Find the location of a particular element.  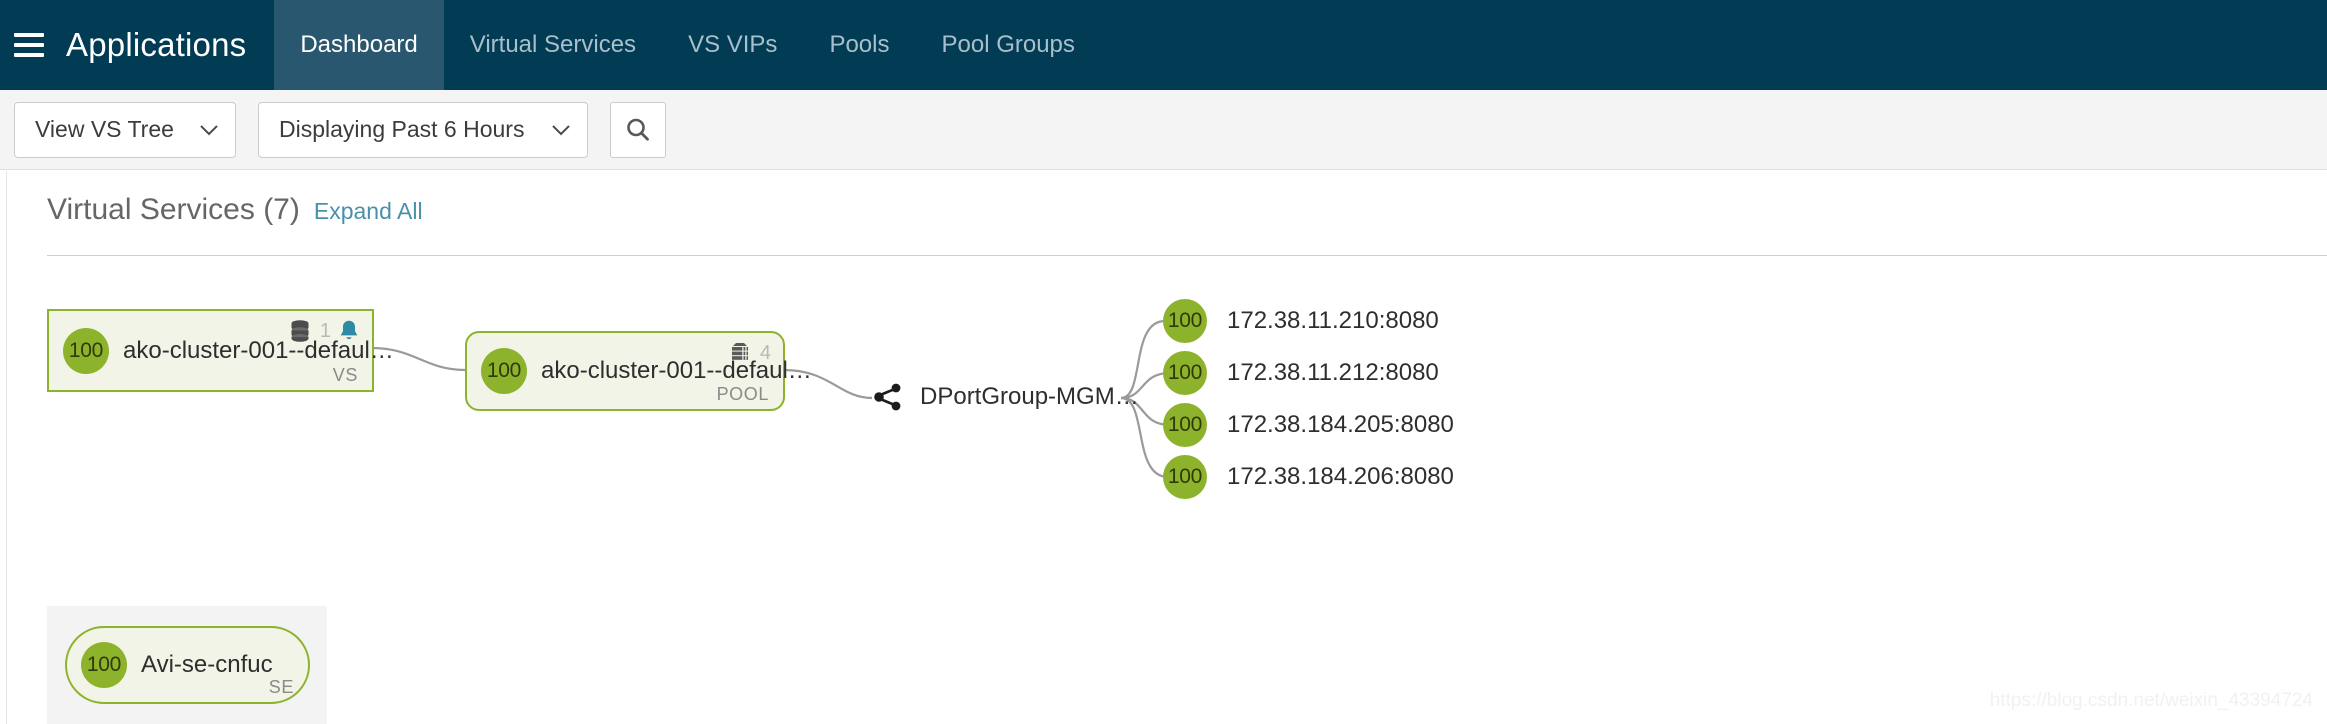

share-network-icon is located at coordinates (887, 397).